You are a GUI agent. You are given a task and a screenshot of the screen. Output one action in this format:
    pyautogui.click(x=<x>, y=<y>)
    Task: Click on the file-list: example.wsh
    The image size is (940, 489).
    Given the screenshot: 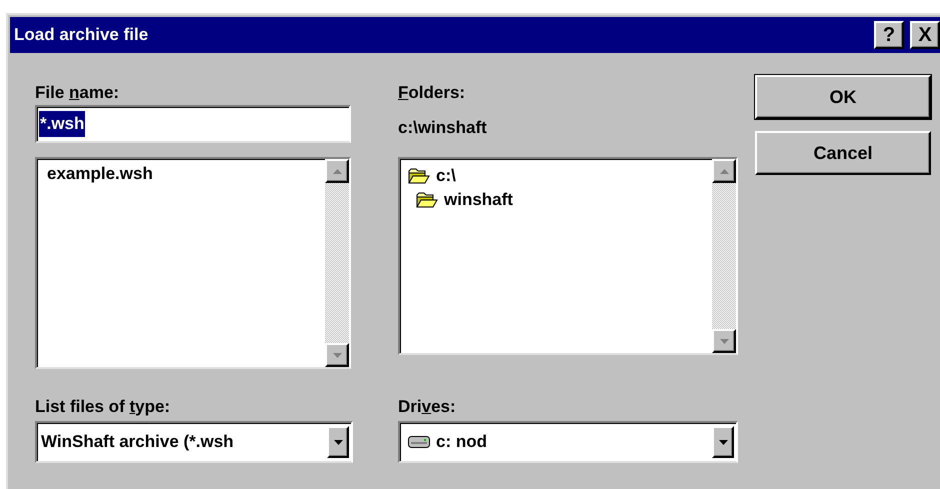 What is the action you would take?
    pyautogui.click(x=193, y=263)
    